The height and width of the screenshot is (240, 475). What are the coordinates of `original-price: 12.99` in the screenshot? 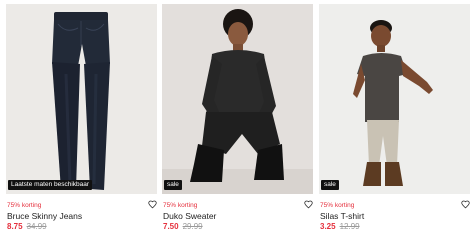 It's located at (349, 226).